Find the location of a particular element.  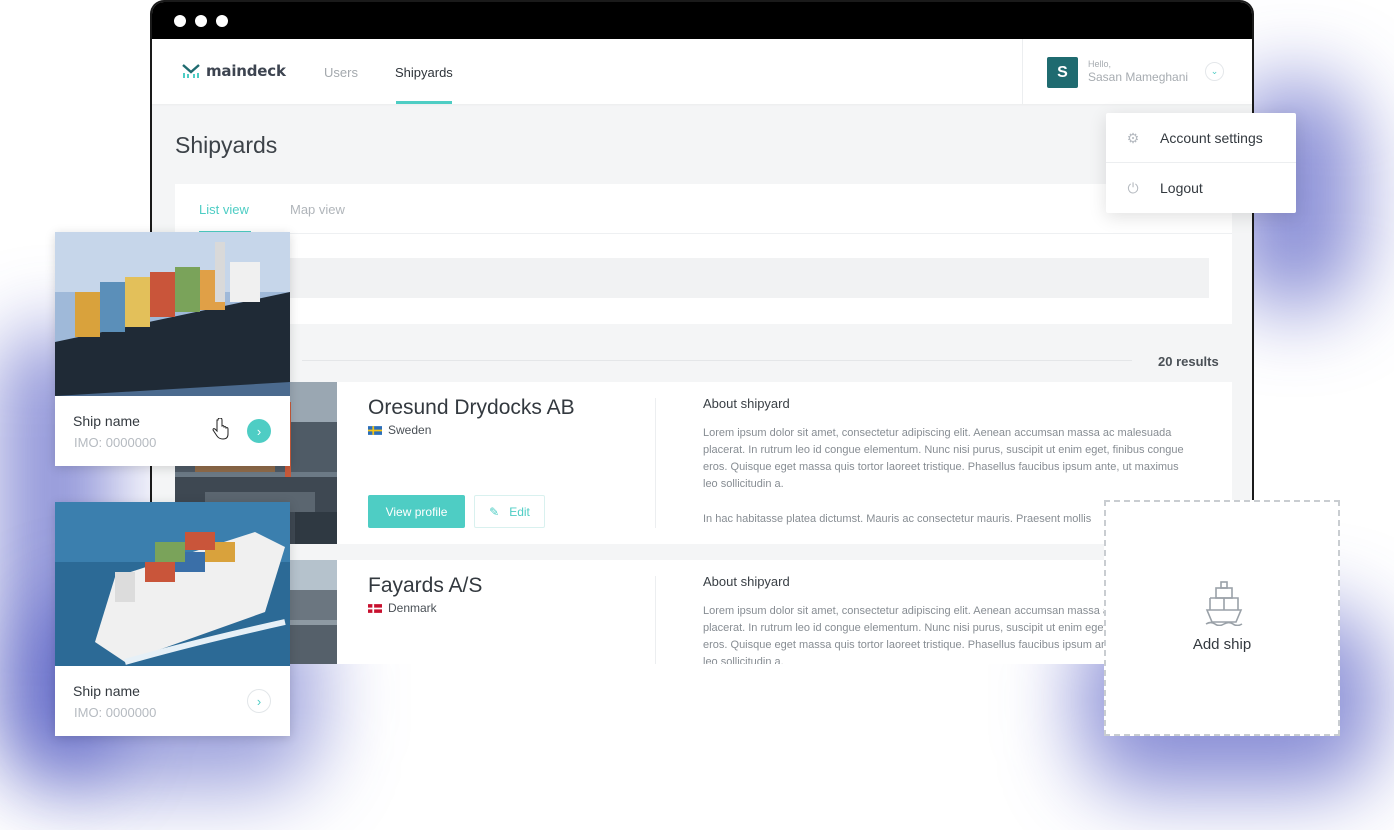

power-icon: ⏻ is located at coordinates (1133, 187).